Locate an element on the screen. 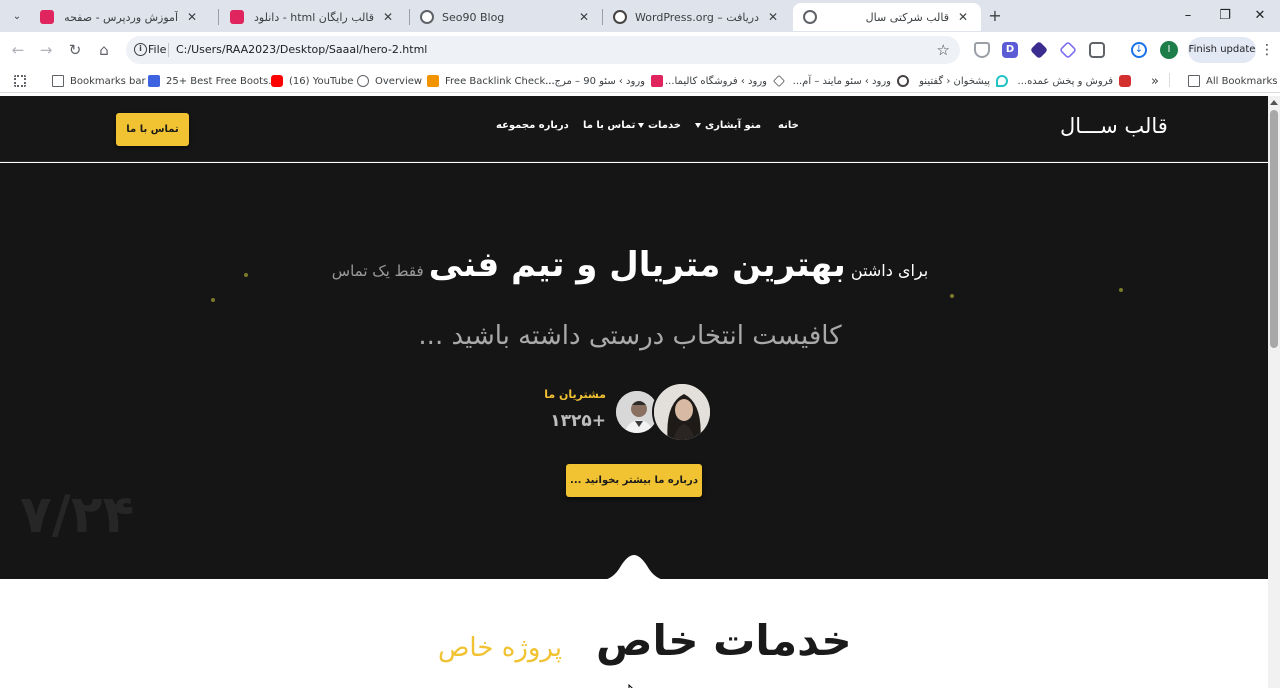 This screenshot has width=1280, height=688. tab-search-chevron-icon: ⌄ is located at coordinates (17, 16).